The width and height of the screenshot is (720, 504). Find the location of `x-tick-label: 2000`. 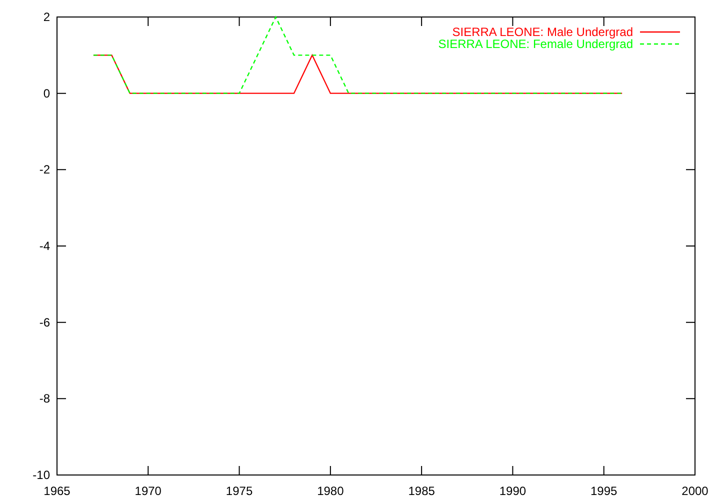

x-tick-label: 2000 is located at coordinates (695, 491).